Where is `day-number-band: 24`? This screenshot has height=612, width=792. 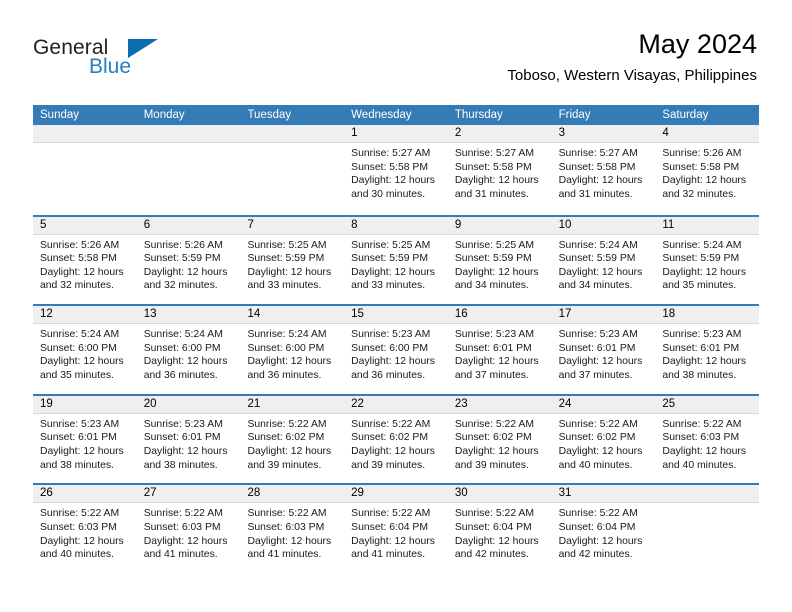 day-number-band: 24 is located at coordinates (603, 404).